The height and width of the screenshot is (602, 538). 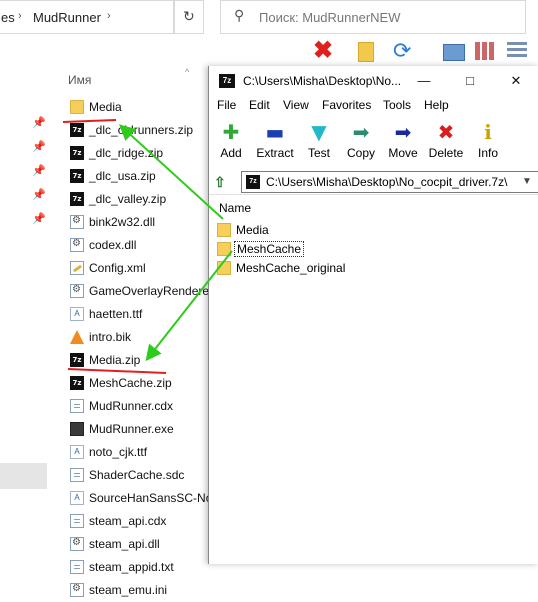 What do you see at coordinates (373, 106) in the screenshot?
I see `menu-bar: File Edit View Favorites Tools Help` at bounding box center [373, 106].